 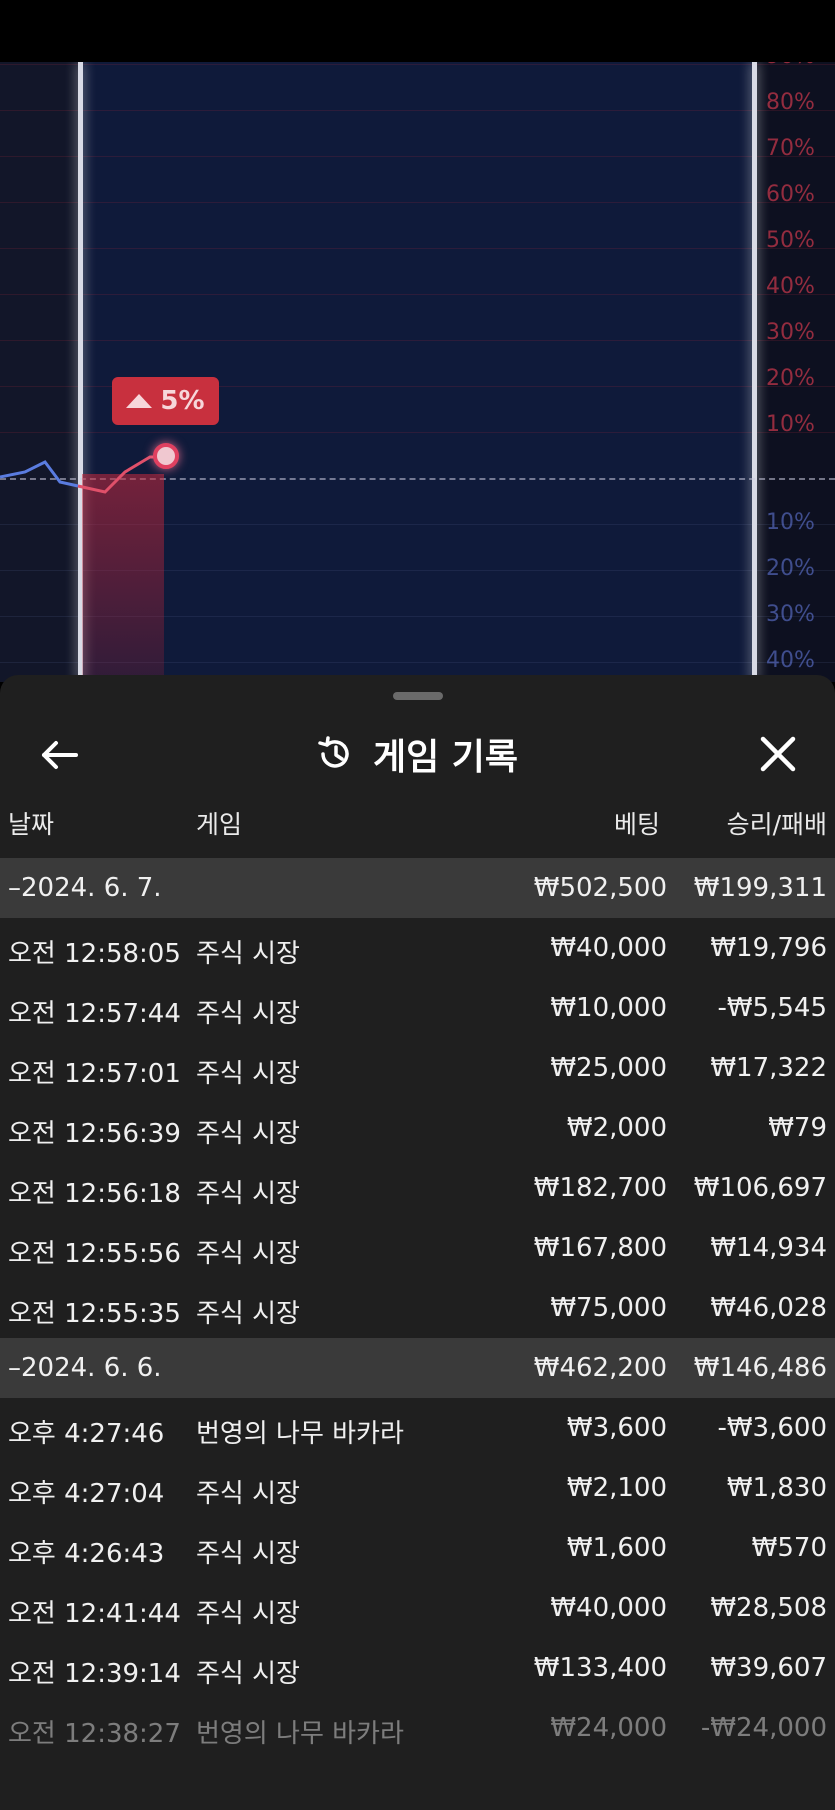 I want to click on cell-date: 오전 12:57:01, so click(x=94, y=1074).